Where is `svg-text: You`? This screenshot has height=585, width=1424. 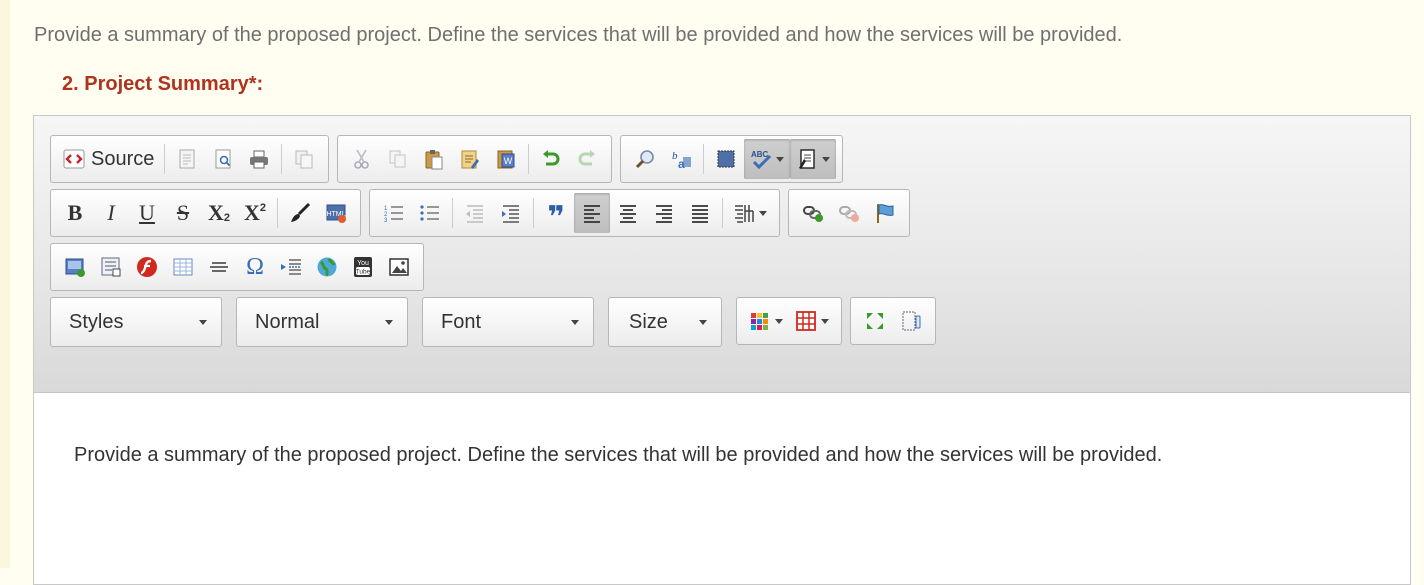 svg-text: You is located at coordinates (363, 263).